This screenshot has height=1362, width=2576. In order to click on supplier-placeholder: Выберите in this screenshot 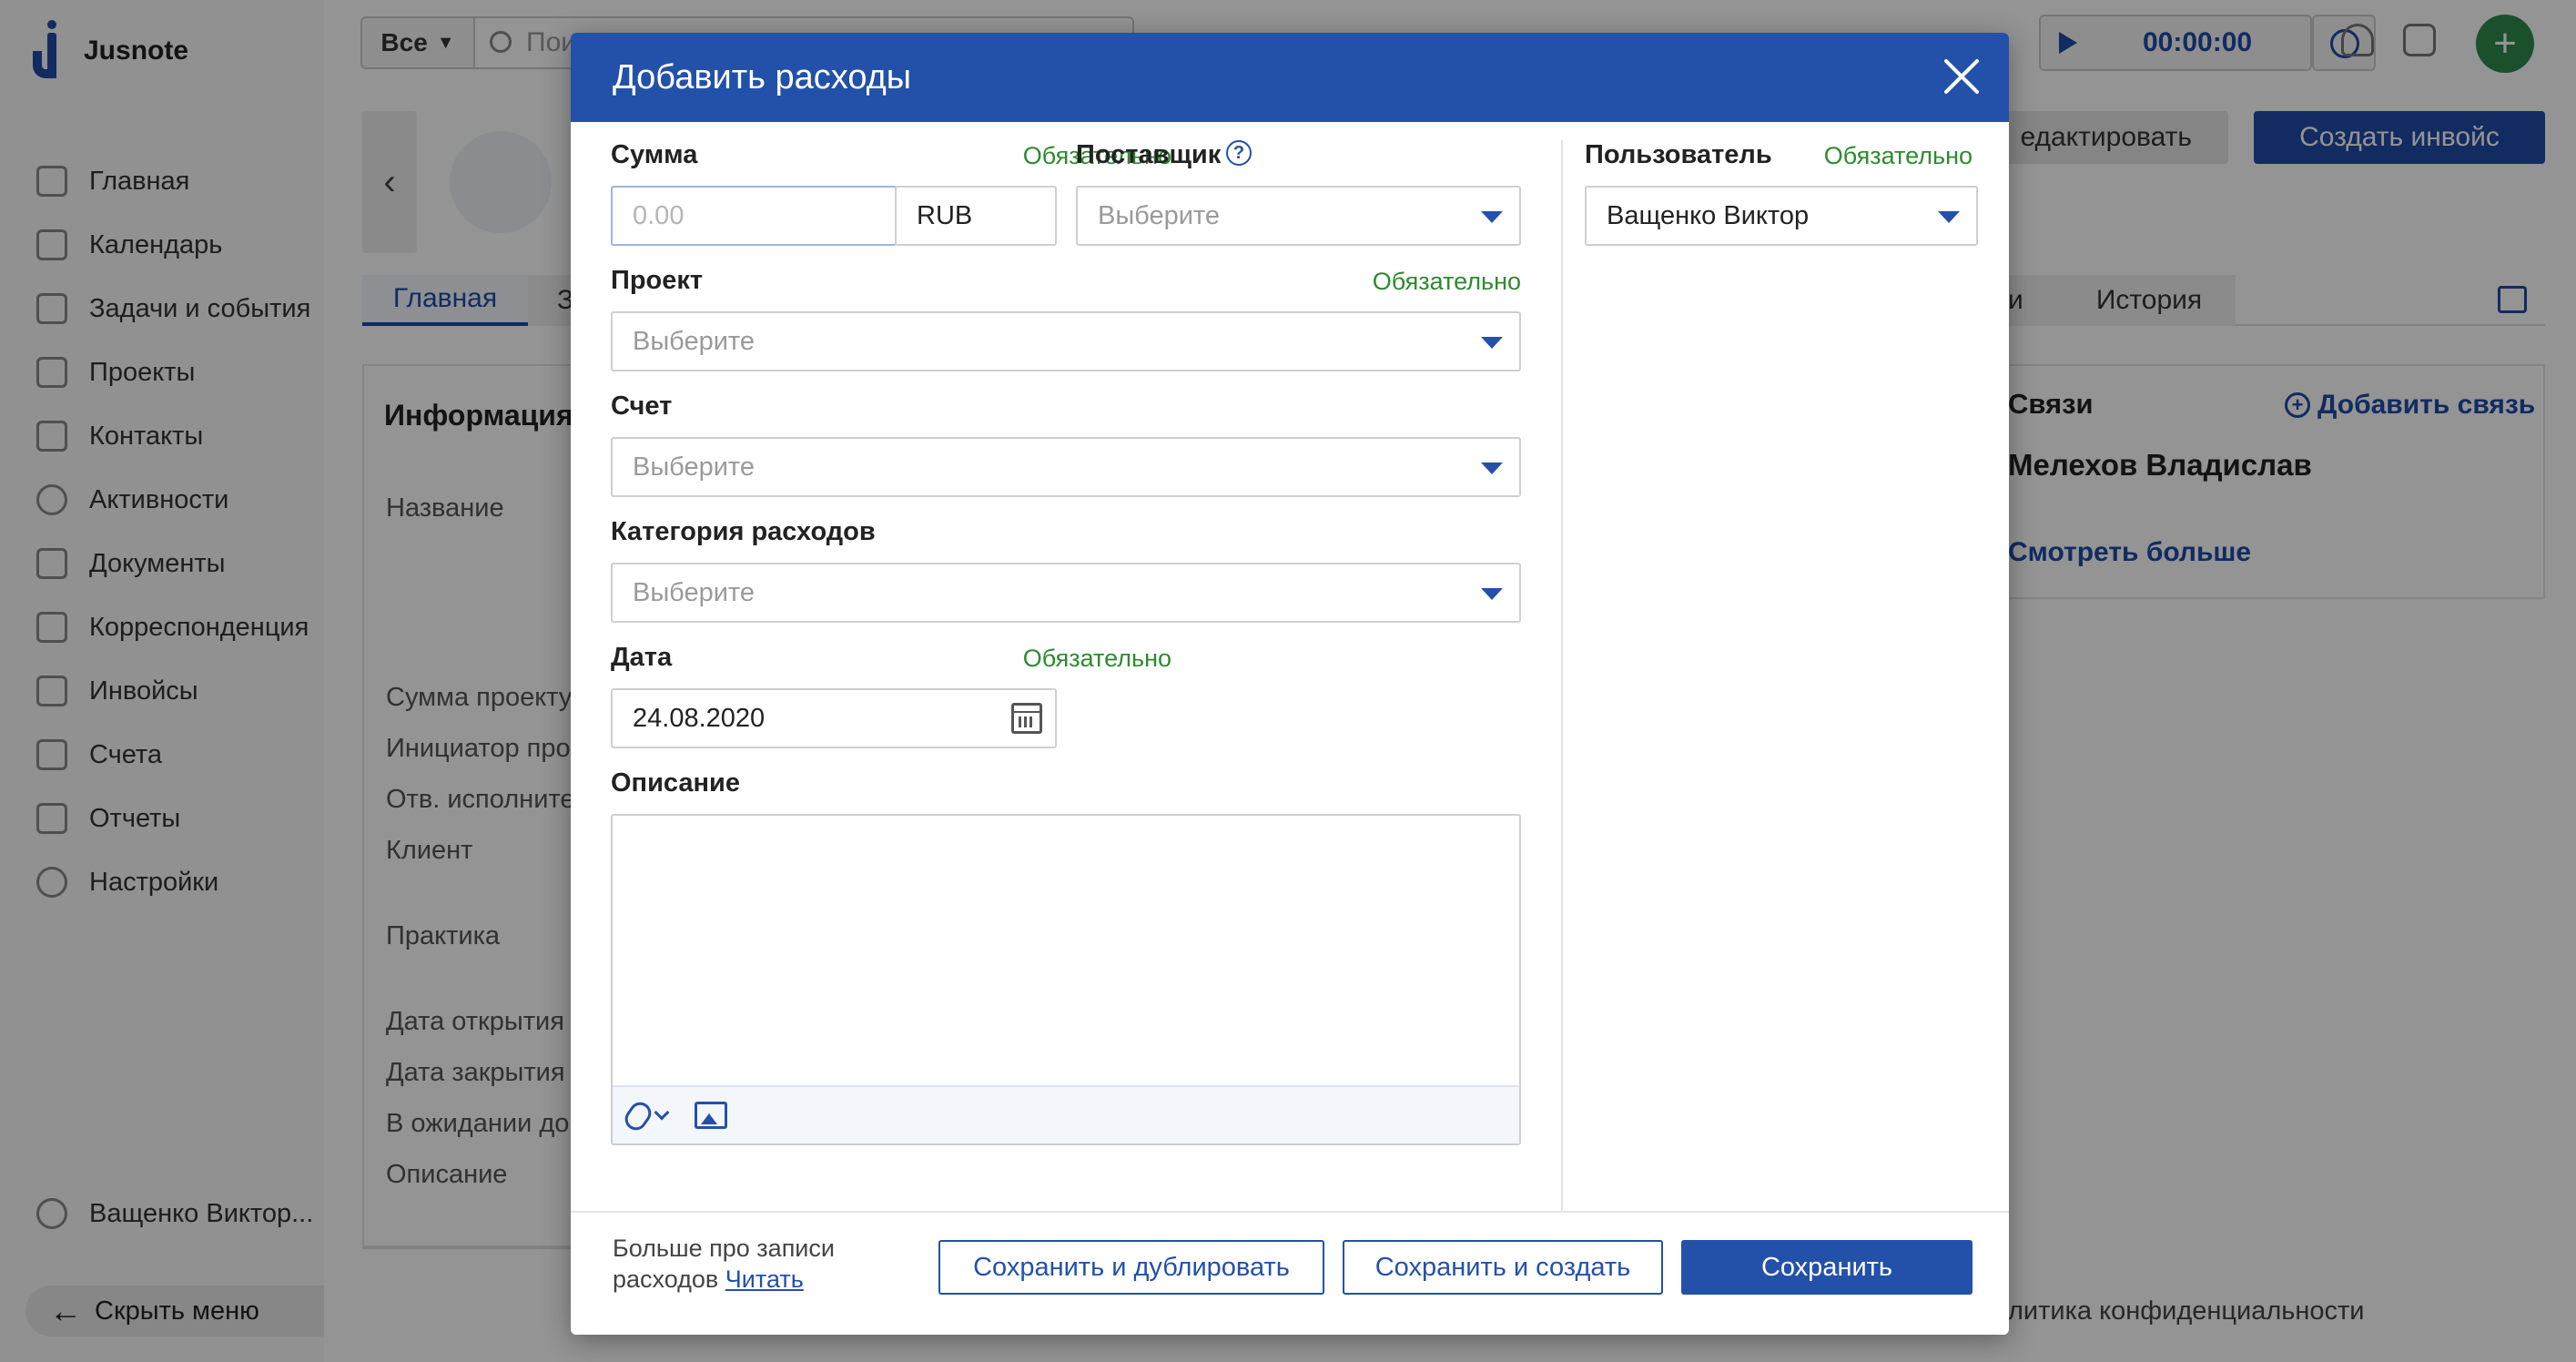, I will do `click(1159, 215)`.